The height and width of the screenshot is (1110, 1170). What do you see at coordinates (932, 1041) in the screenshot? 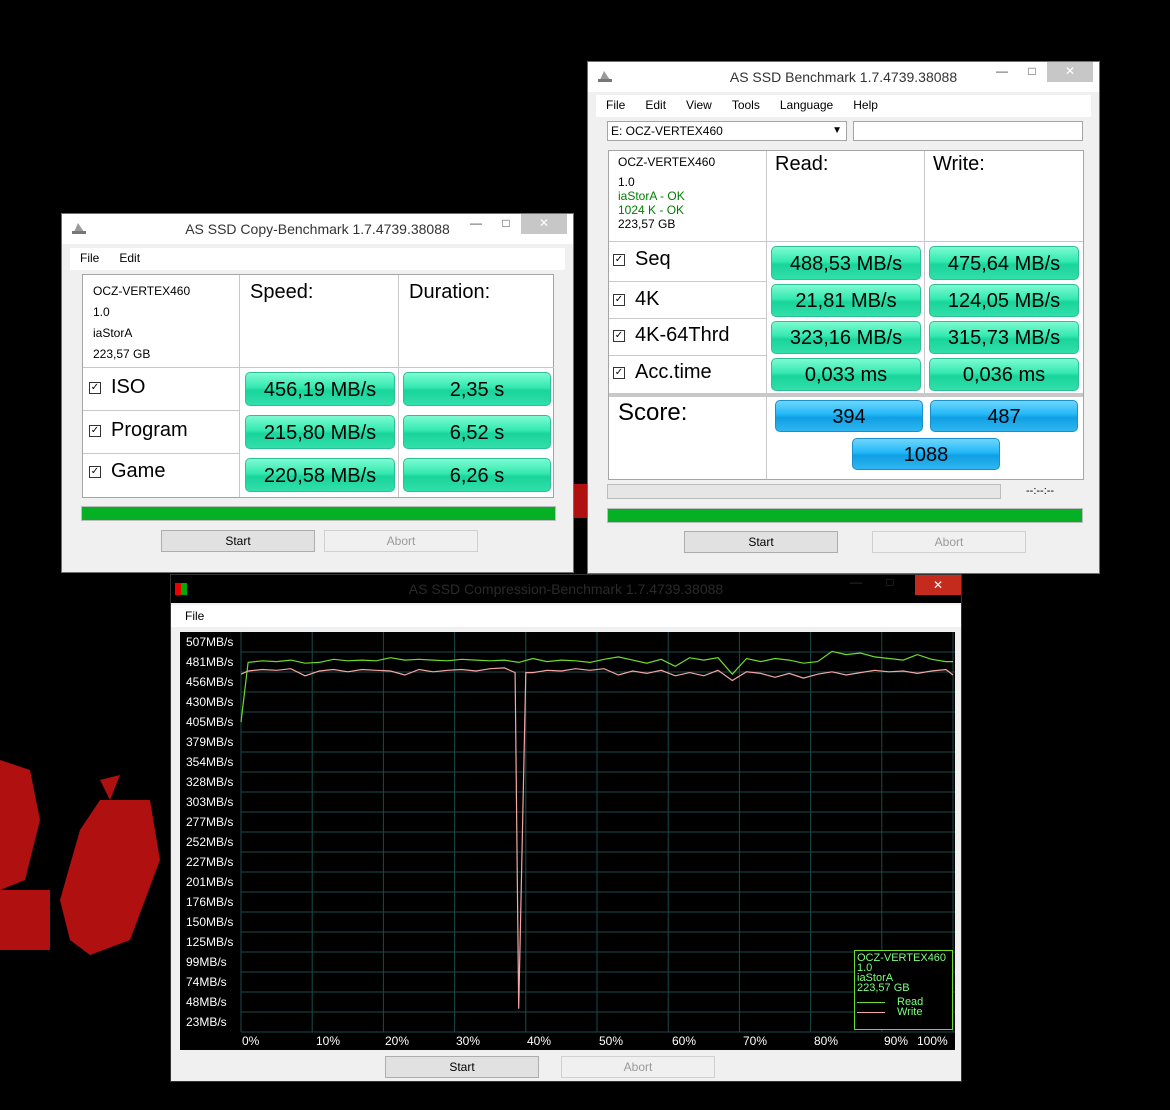
I see `x-tick-label: 100%` at bounding box center [932, 1041].